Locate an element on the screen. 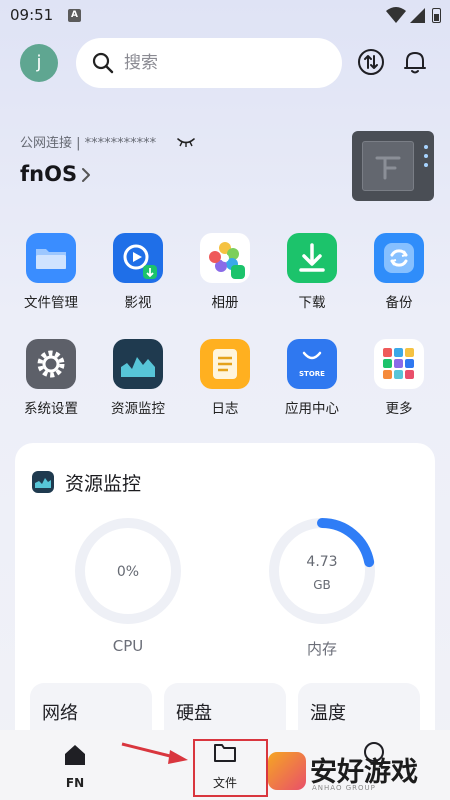  cpu-label: CPU is located at coordinates (128, 646).